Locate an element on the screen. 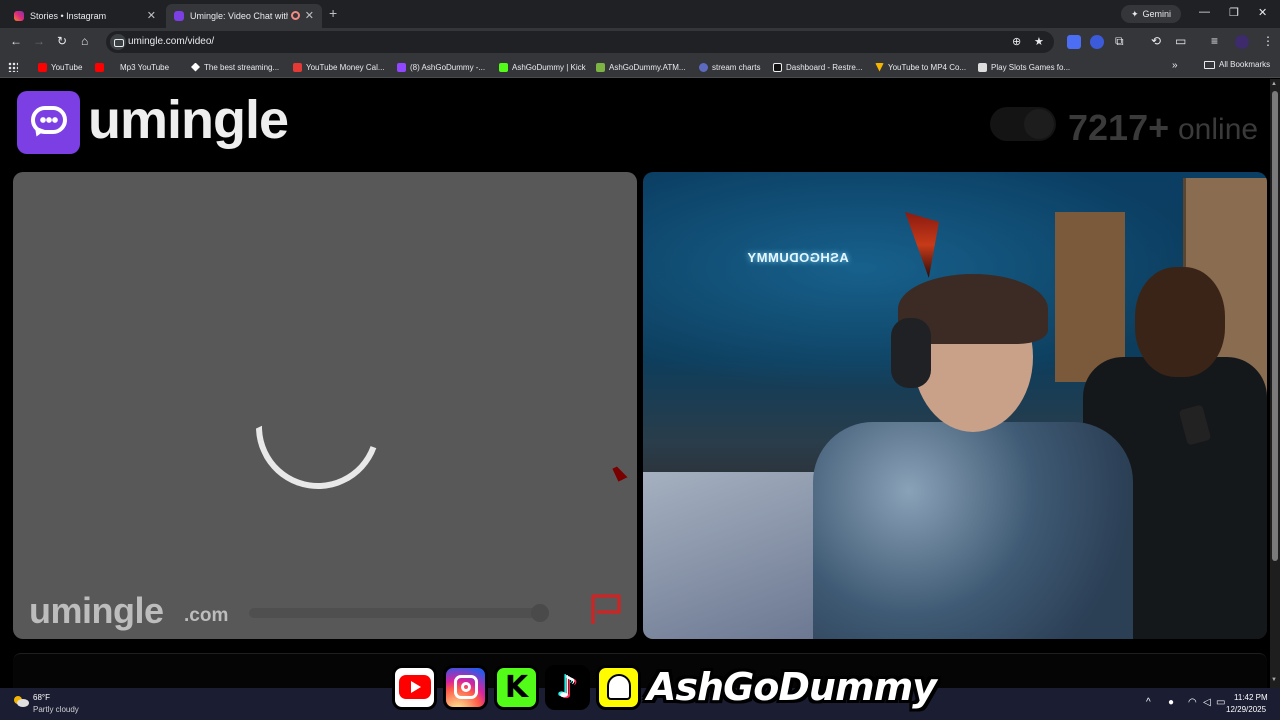 This screenshot has width=1280, height=720. slots-icon is located at coordinates (982, 67).